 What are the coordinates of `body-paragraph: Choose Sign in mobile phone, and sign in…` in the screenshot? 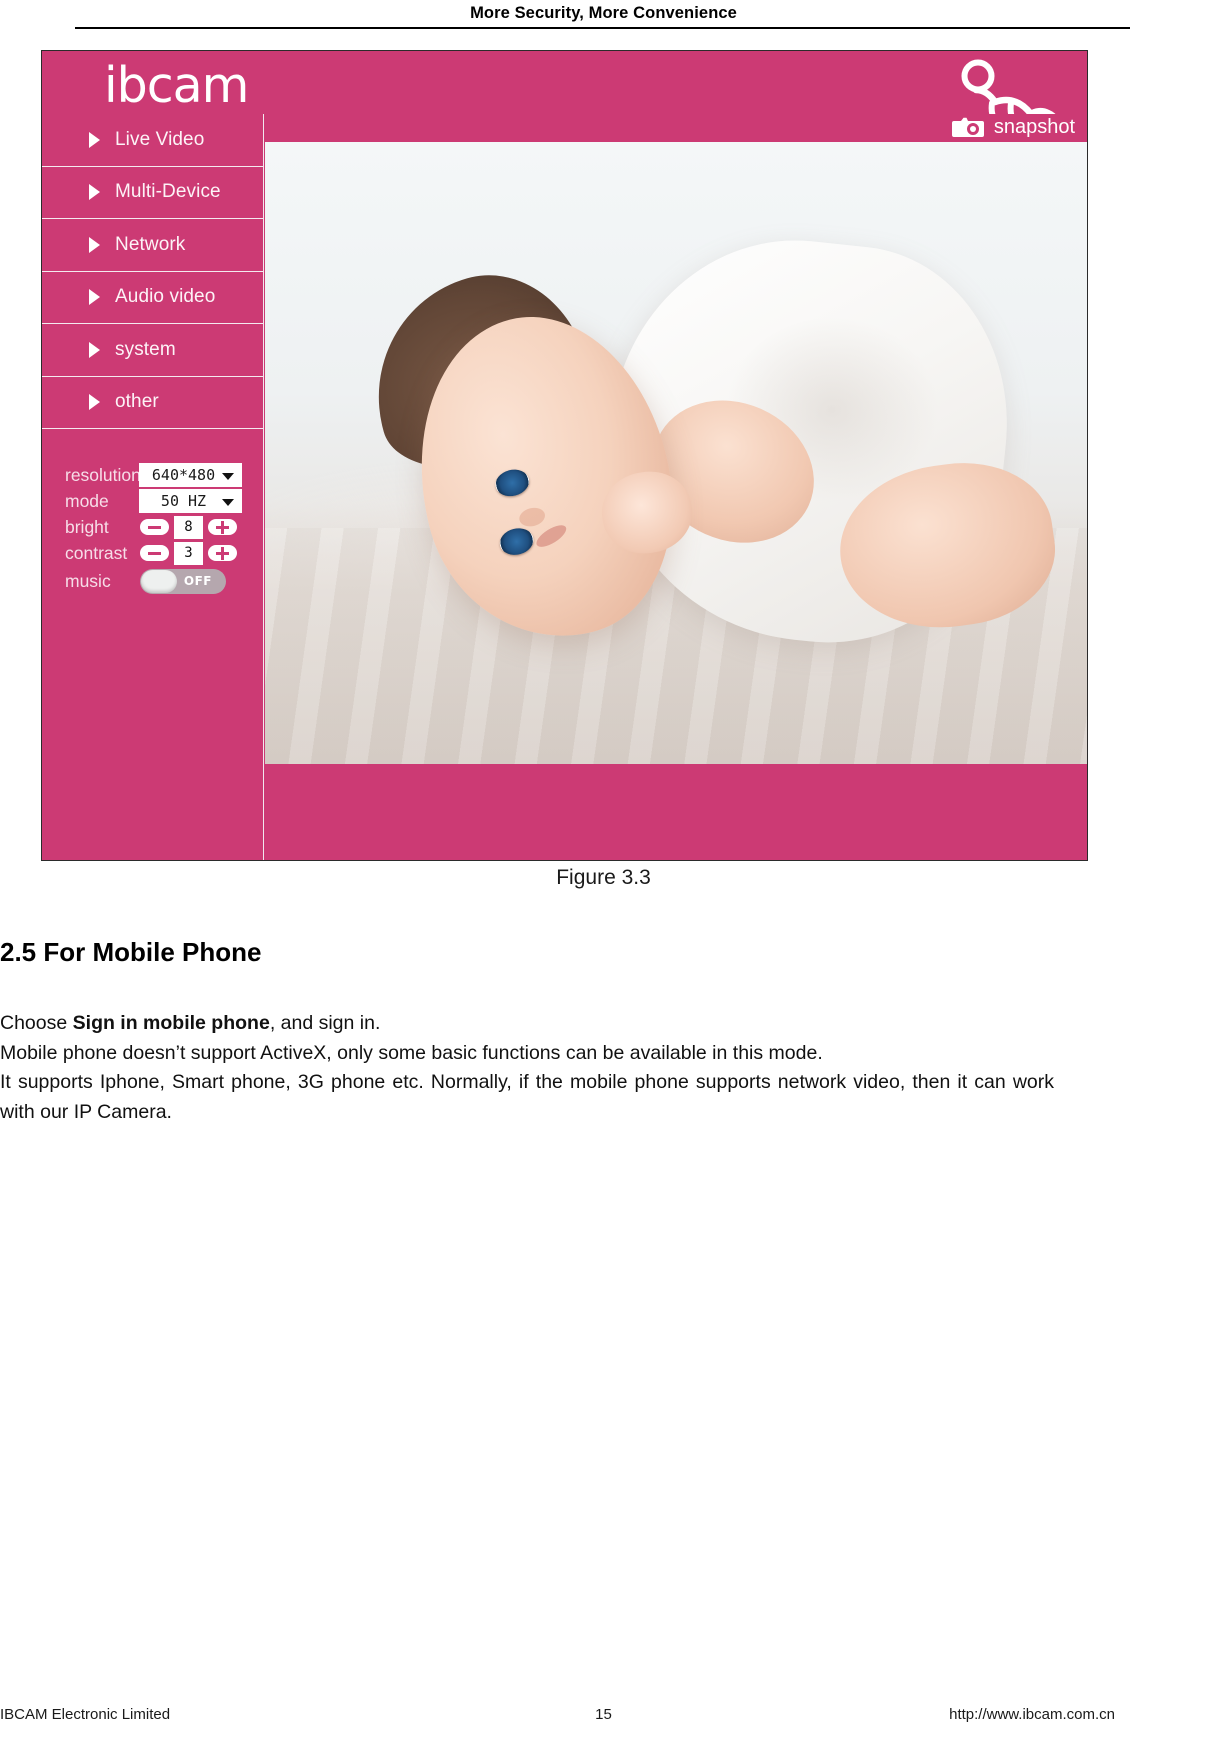 It's located at (527, 1068).